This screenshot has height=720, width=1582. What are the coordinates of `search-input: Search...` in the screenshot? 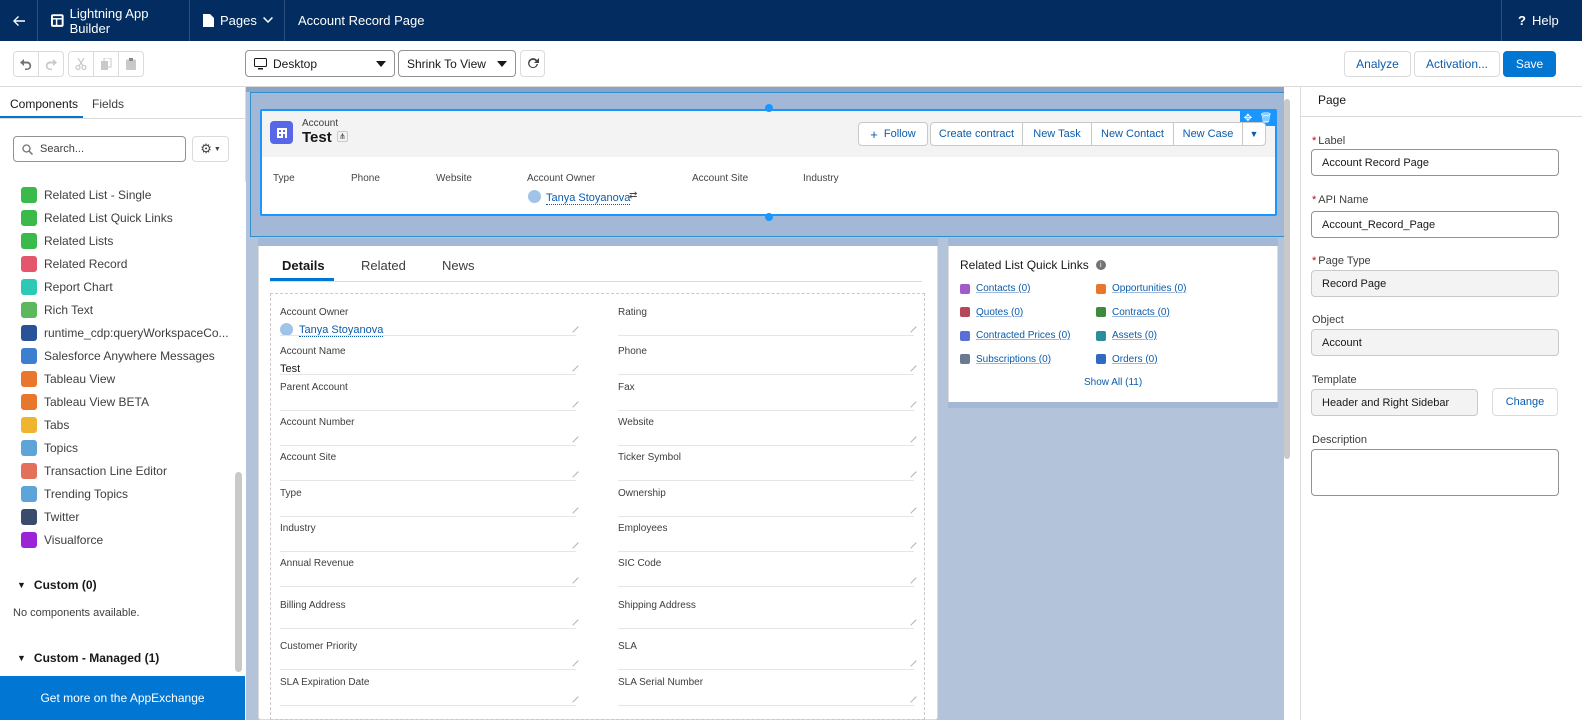 It's located at (62, 149).